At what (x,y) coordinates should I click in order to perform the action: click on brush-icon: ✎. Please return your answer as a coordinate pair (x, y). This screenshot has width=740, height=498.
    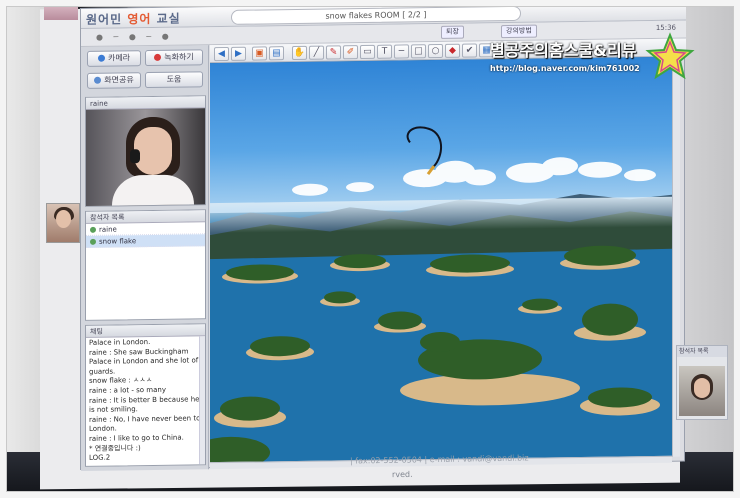
    Looking at the image, I should click on (333, 52).